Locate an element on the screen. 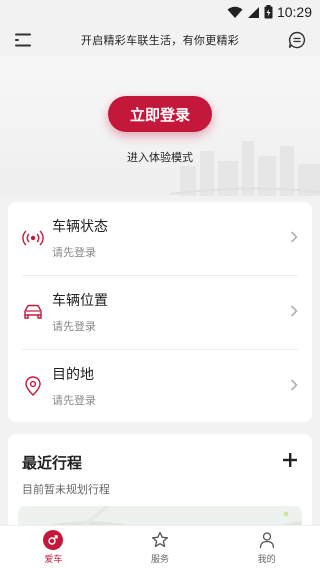 Image resolution: width=320 pixels, height=569 pixels. tab-car: 爱车 is located at coordinates (53, 547).